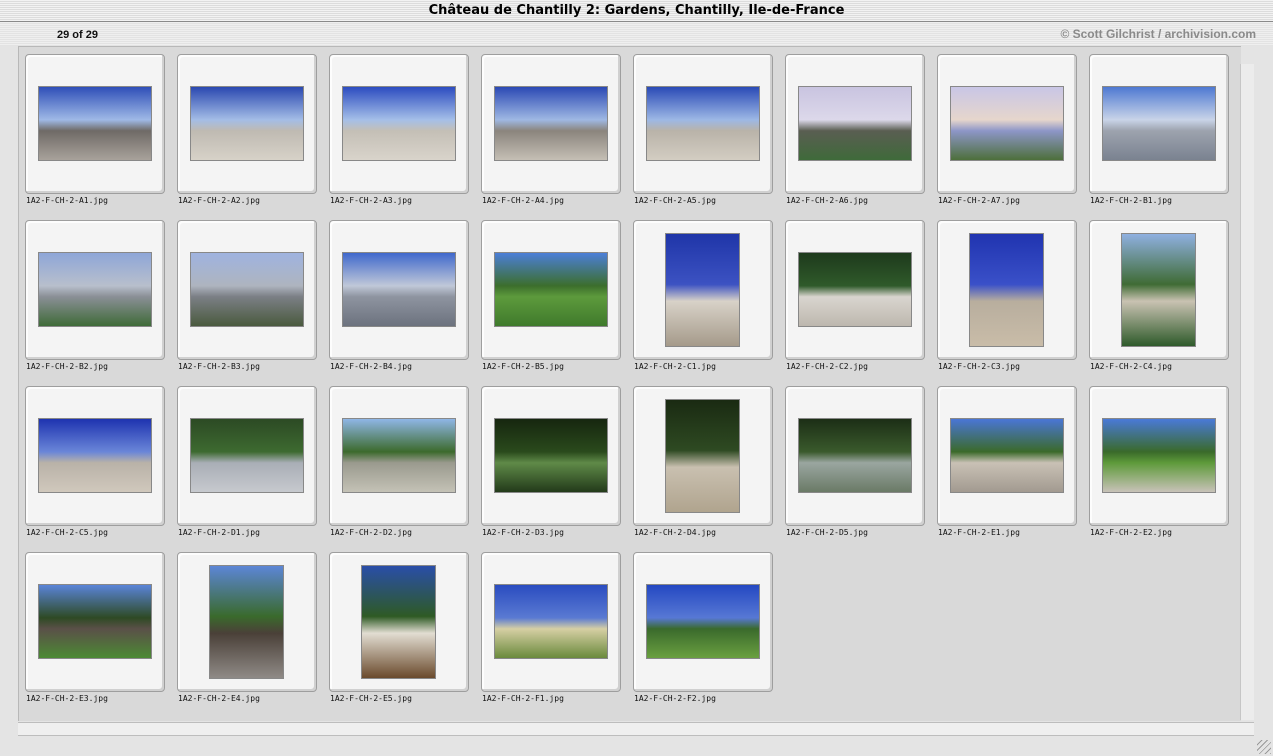 The image size is (1273, 756). I want to click on thumbnail-item: 1A2-F-CH-2-F2.jpg, so click(703, 627).